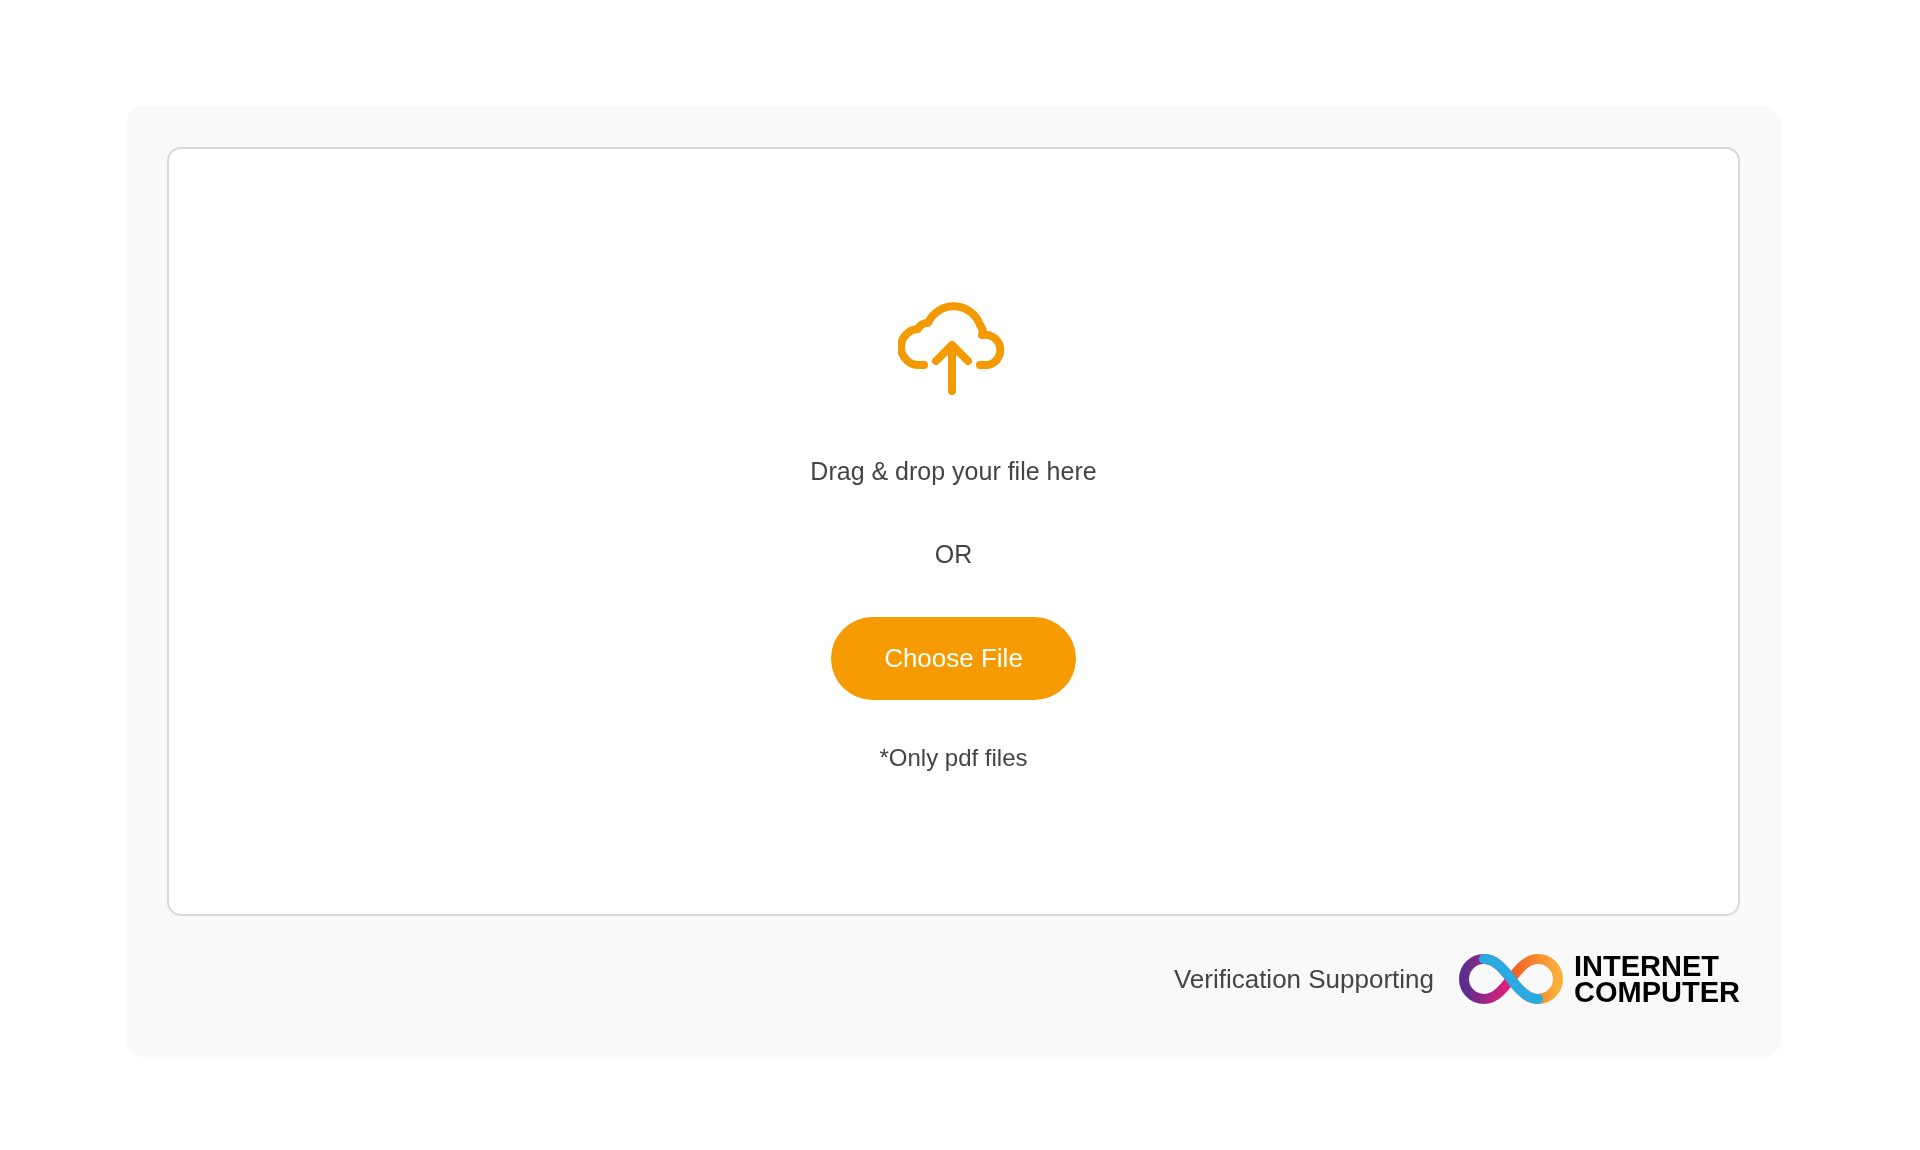 Image resolution: width=1920 pixels, height=1150 pixels. Describe the element at coordinates (1304, 979) in the screenshot. I see `verification-label: Verification Supporting` at that location.